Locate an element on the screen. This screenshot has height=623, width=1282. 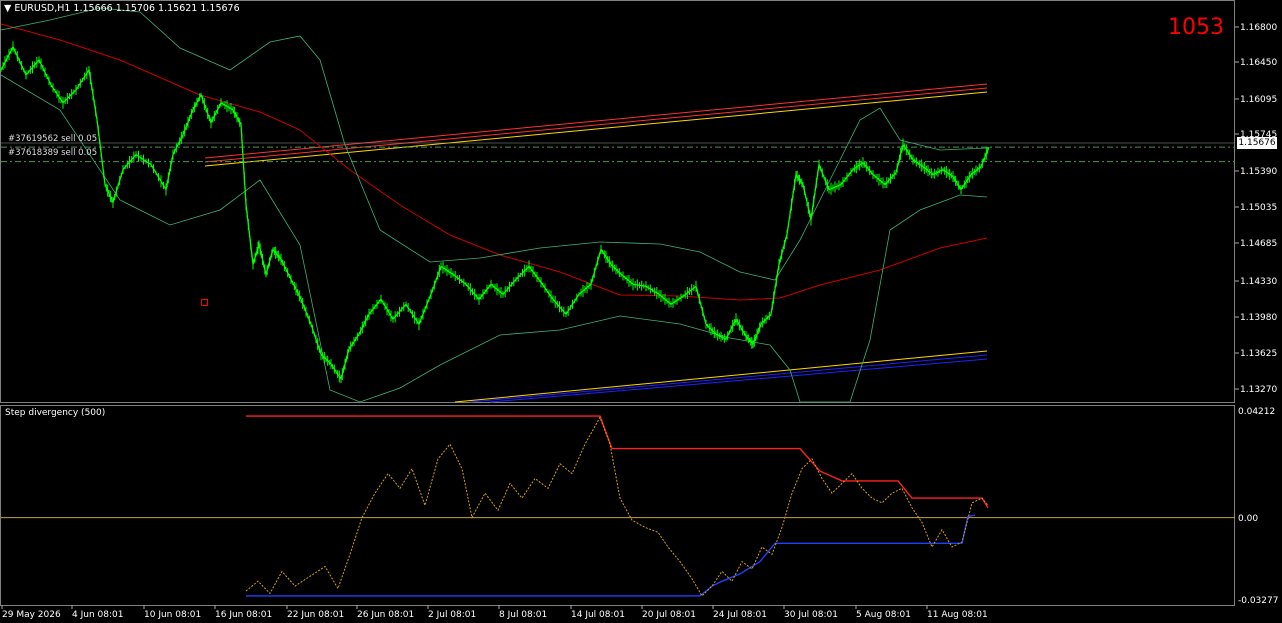
trade-marker-icon is located at coordinates (204, 302).